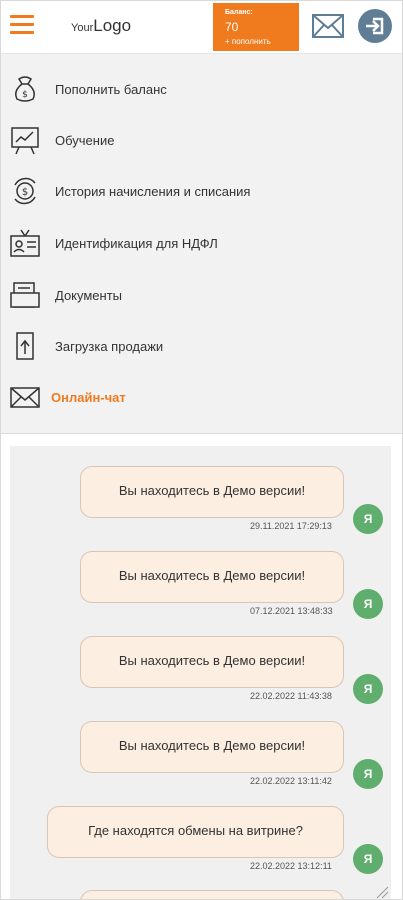 The width and height of the screenshot is (403, 900). What do you see at coordinates (201, 295) in the screenshot?
I see `menu-item-documents: Документы` at bounding box center [201, 295].